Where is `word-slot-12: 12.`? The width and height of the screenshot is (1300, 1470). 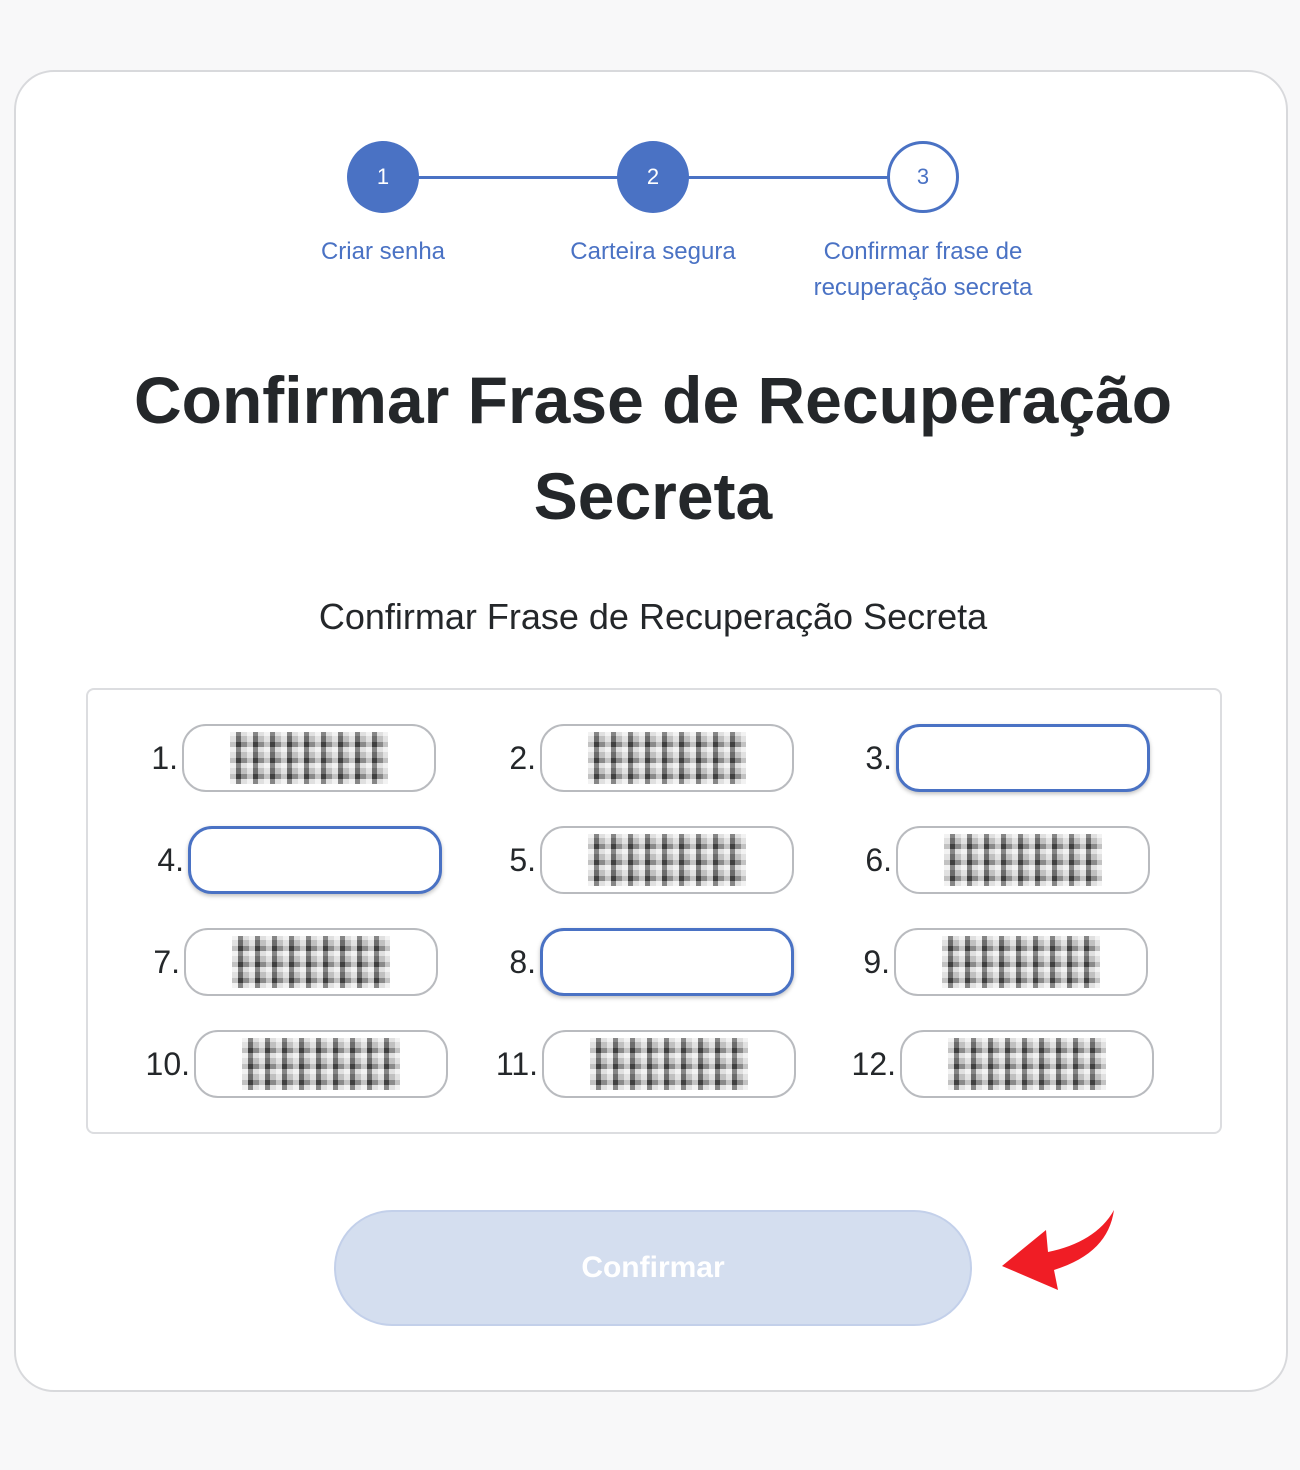 word-slot-12: 12. is located at coordinates (1003, 1064).